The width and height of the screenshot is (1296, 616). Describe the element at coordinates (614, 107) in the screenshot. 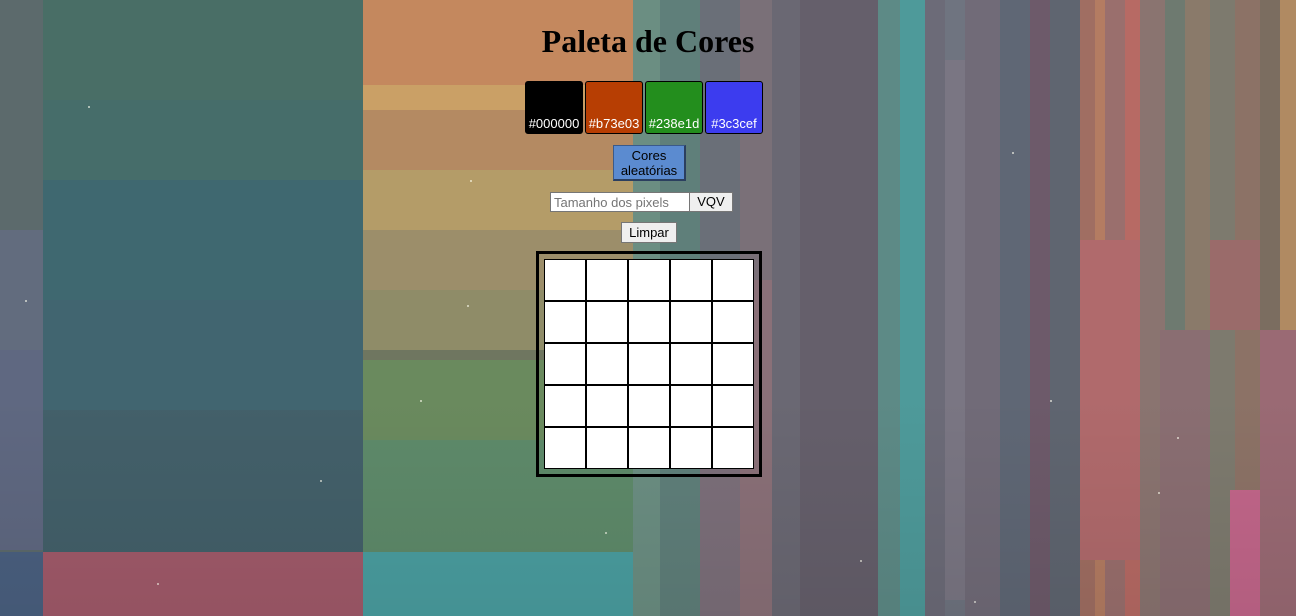

I see `color-swatch-orange: #b73e03` at that location.